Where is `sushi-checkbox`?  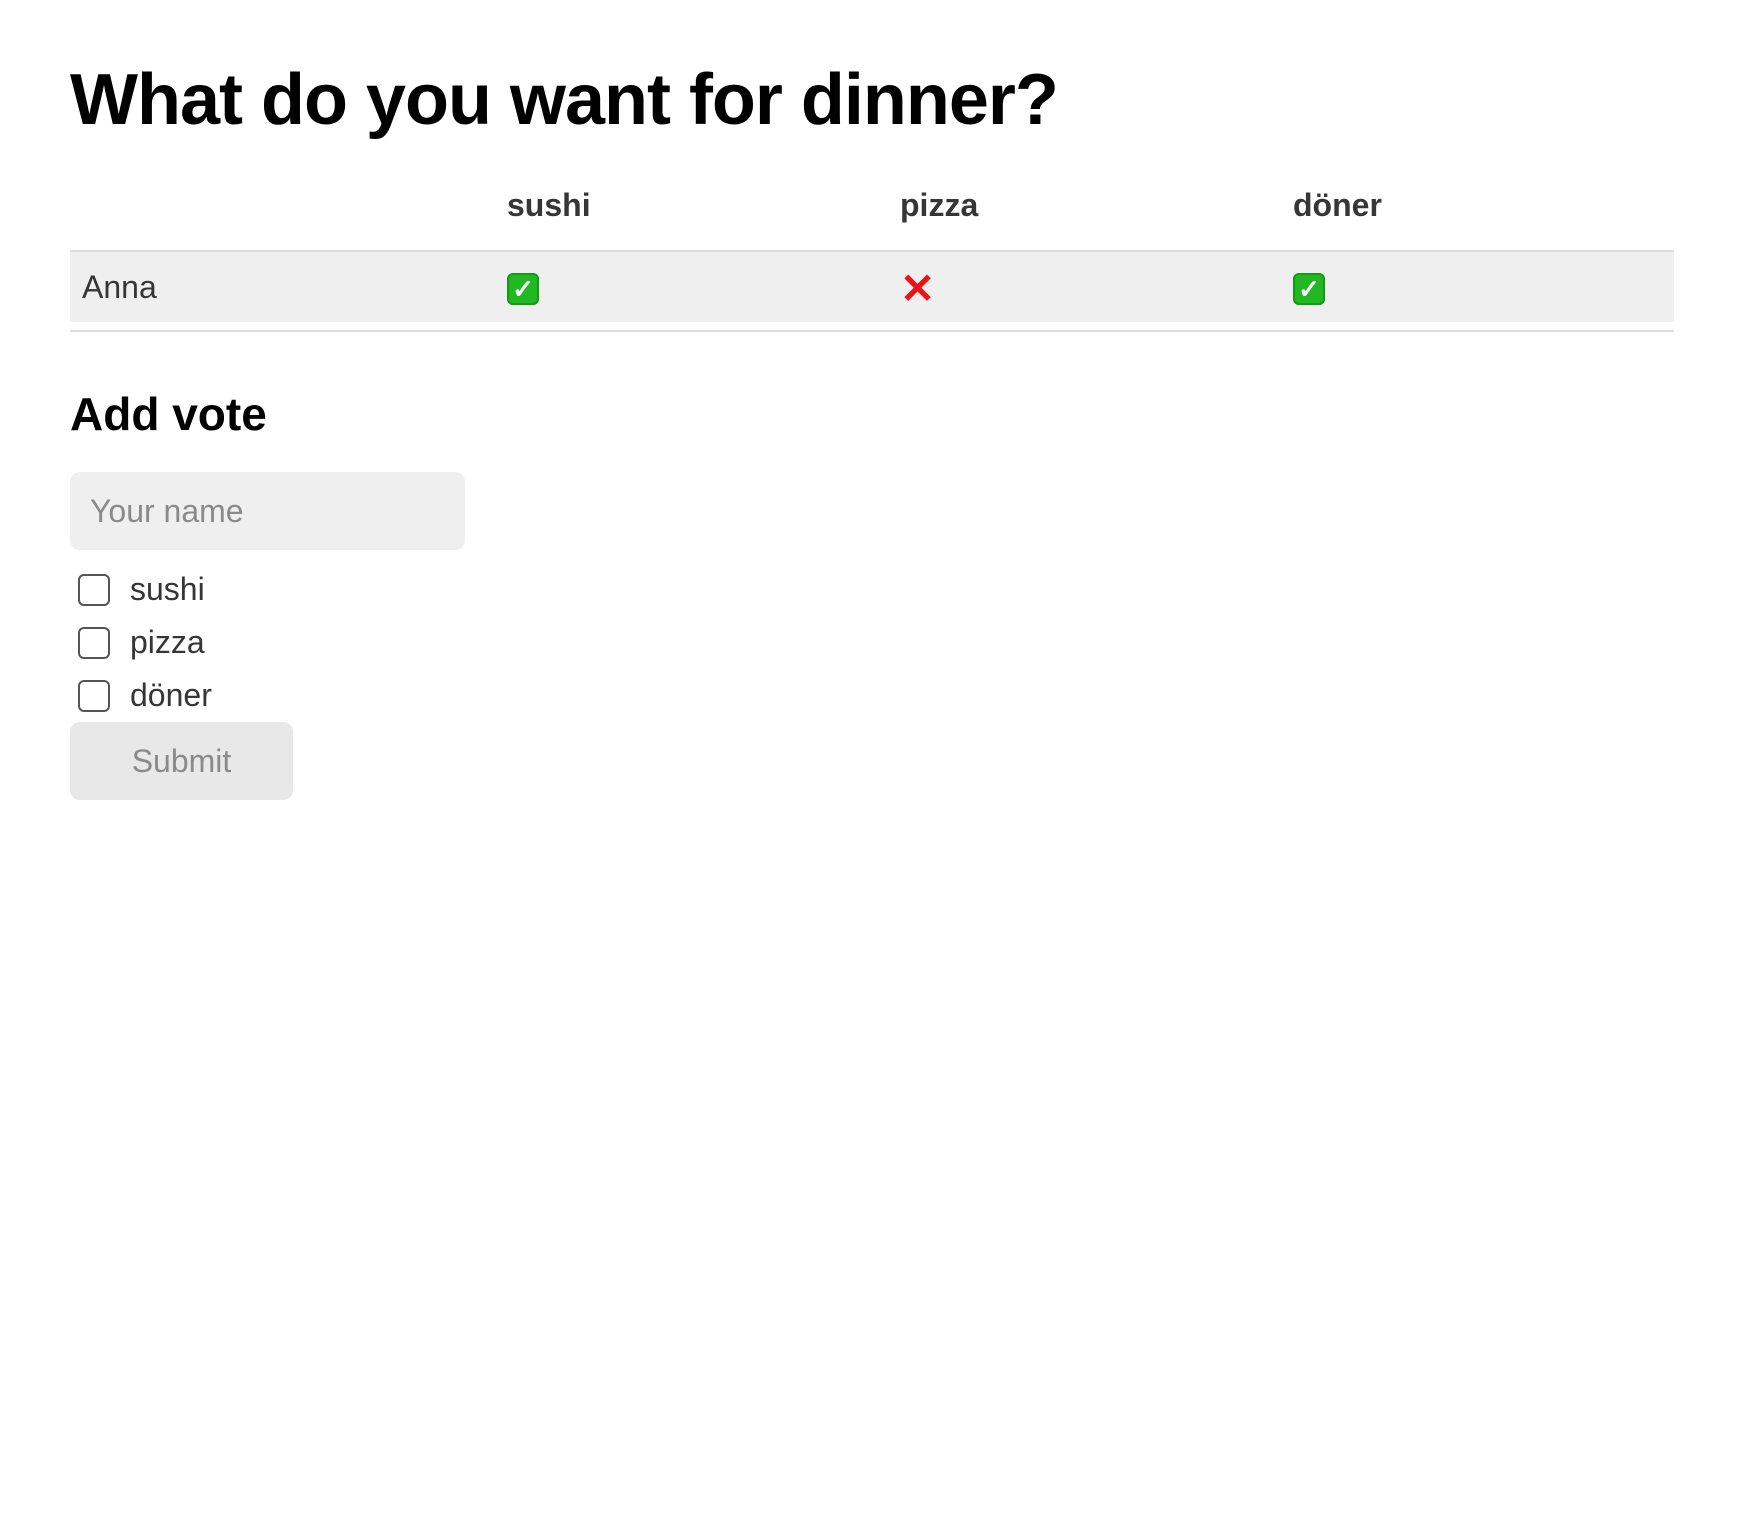
sushi-checkbox is located at coordinates (94, 589).